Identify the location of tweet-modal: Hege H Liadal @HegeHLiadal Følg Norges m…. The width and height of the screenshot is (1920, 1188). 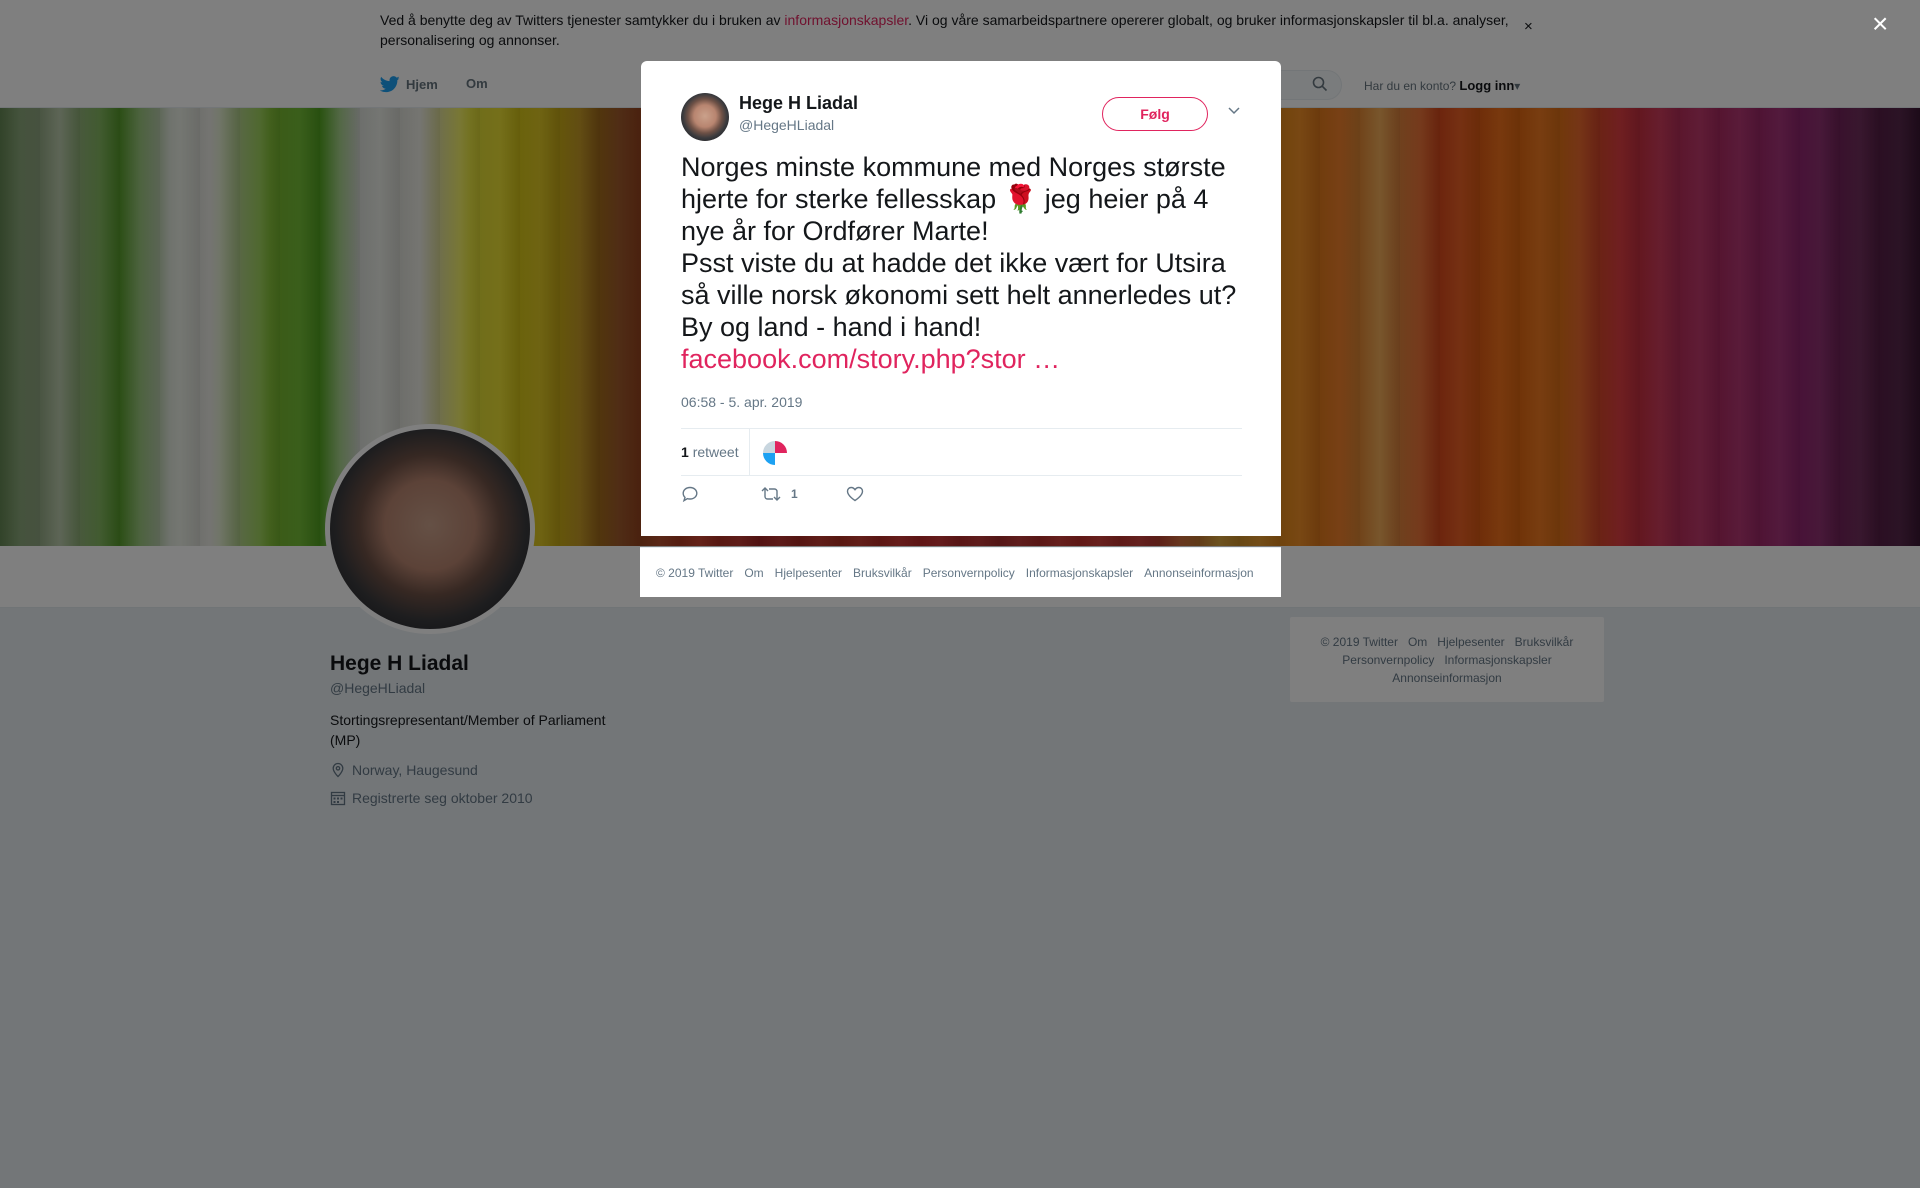
(961, 298).